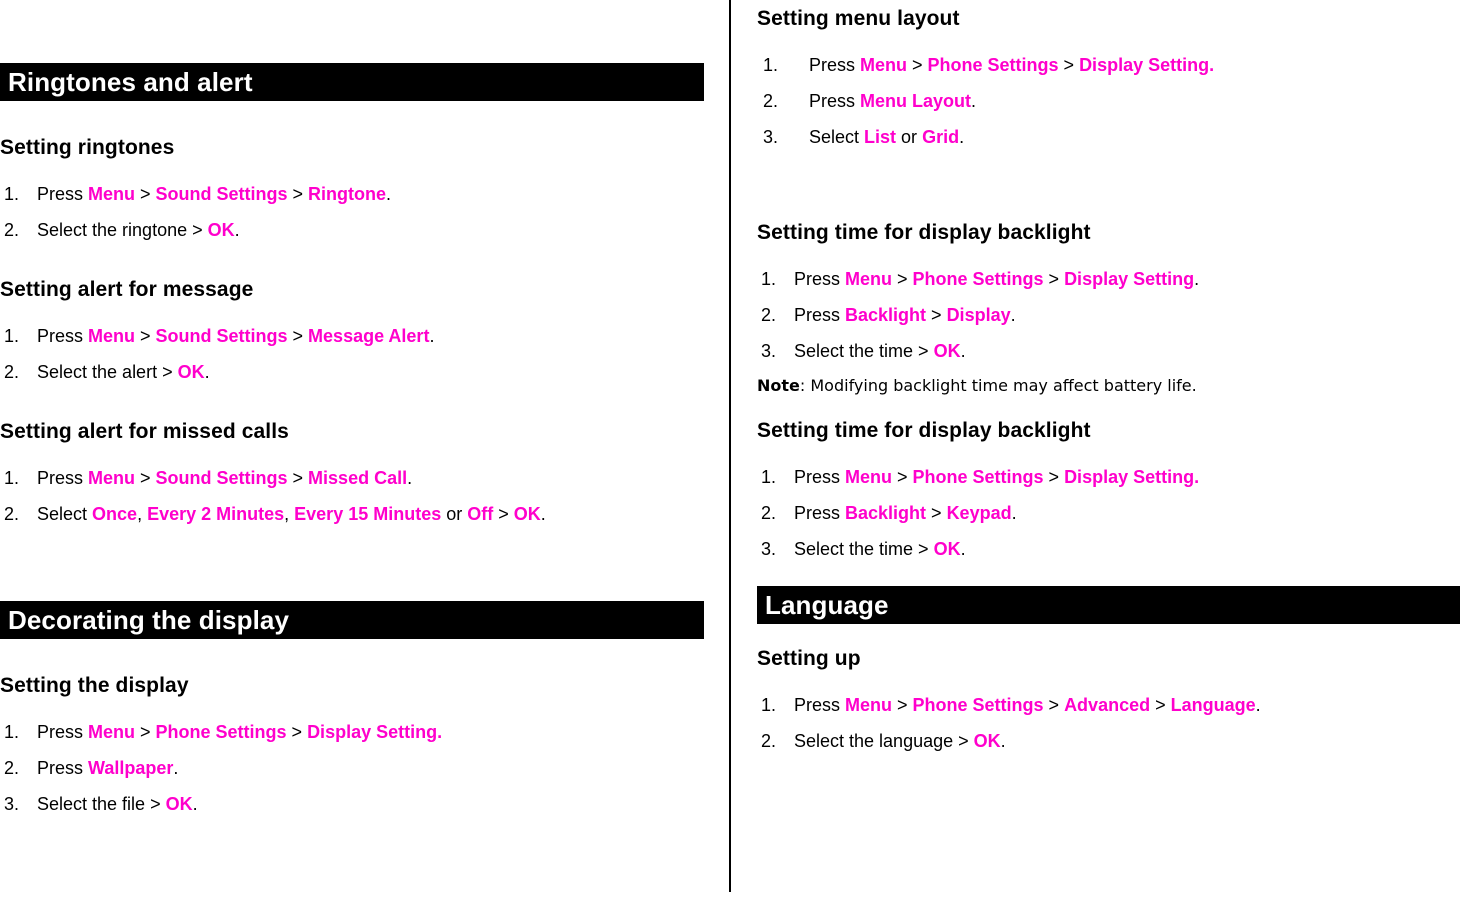 Image resolution: width=1460 pixels, height=900 pixels. What do you see at coordinates (107, 372) in the screenshot?
I see `step-text: Select the alert >` at bounding box center [107, 372].